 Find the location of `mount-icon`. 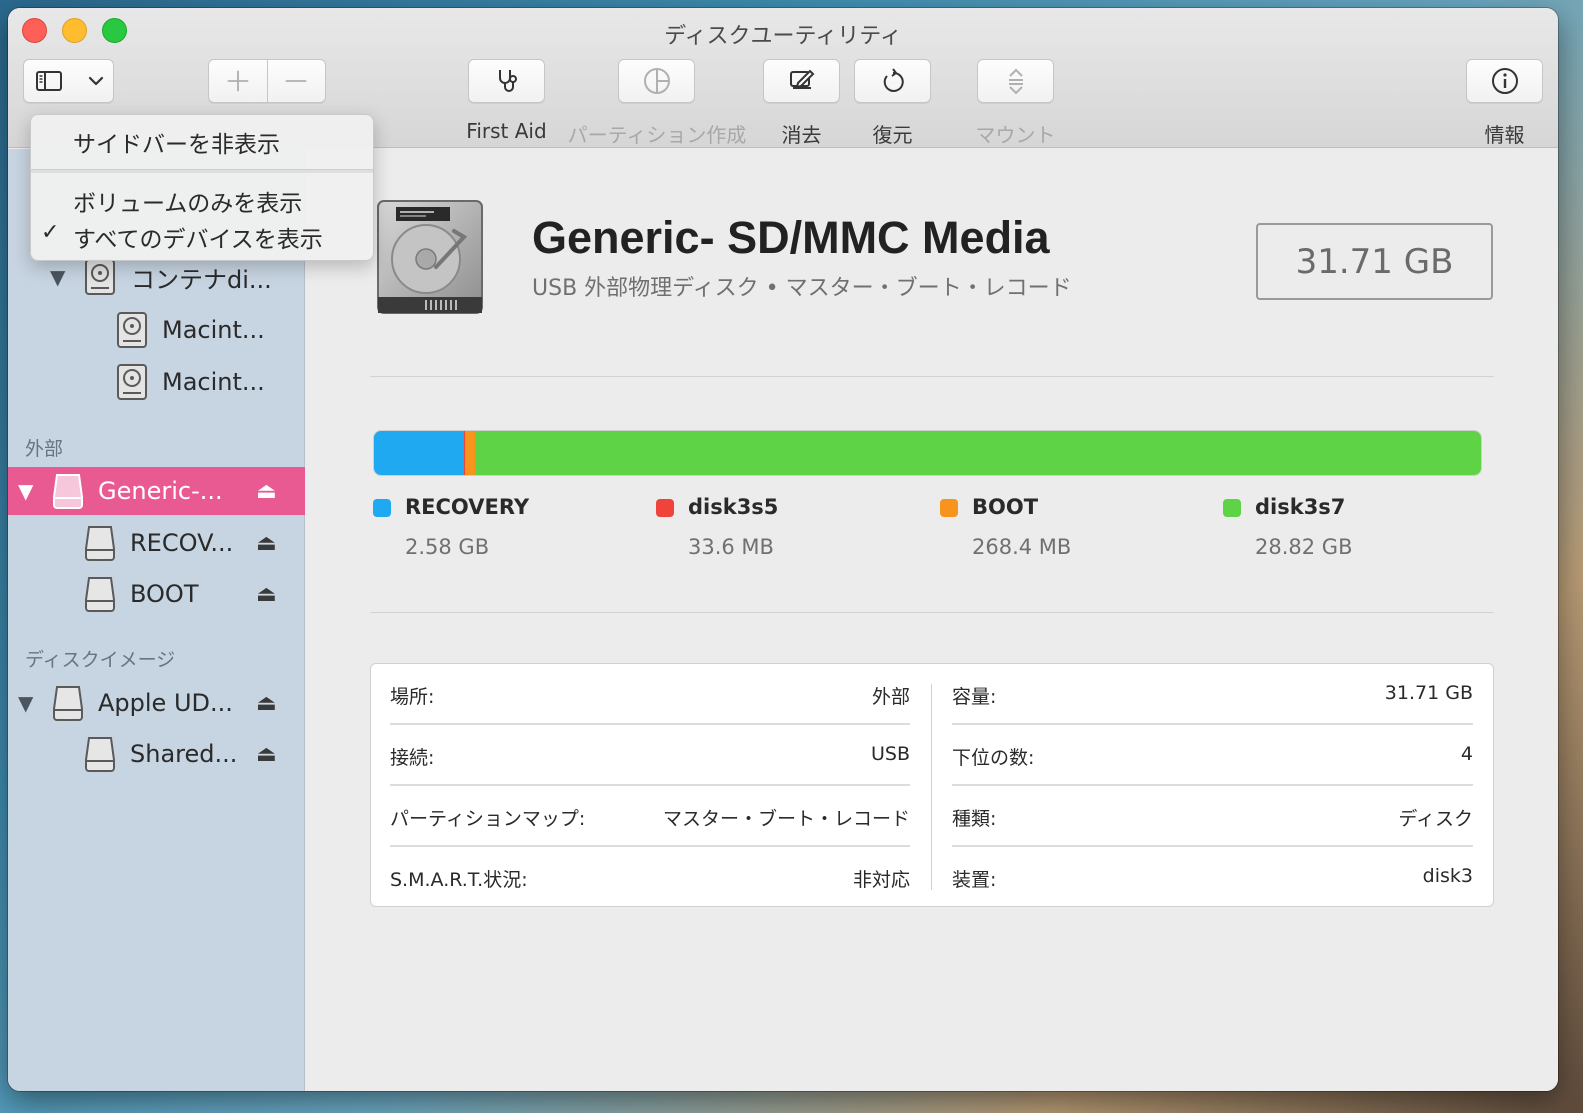

mount-icon is located at coordinates (1015, 81).